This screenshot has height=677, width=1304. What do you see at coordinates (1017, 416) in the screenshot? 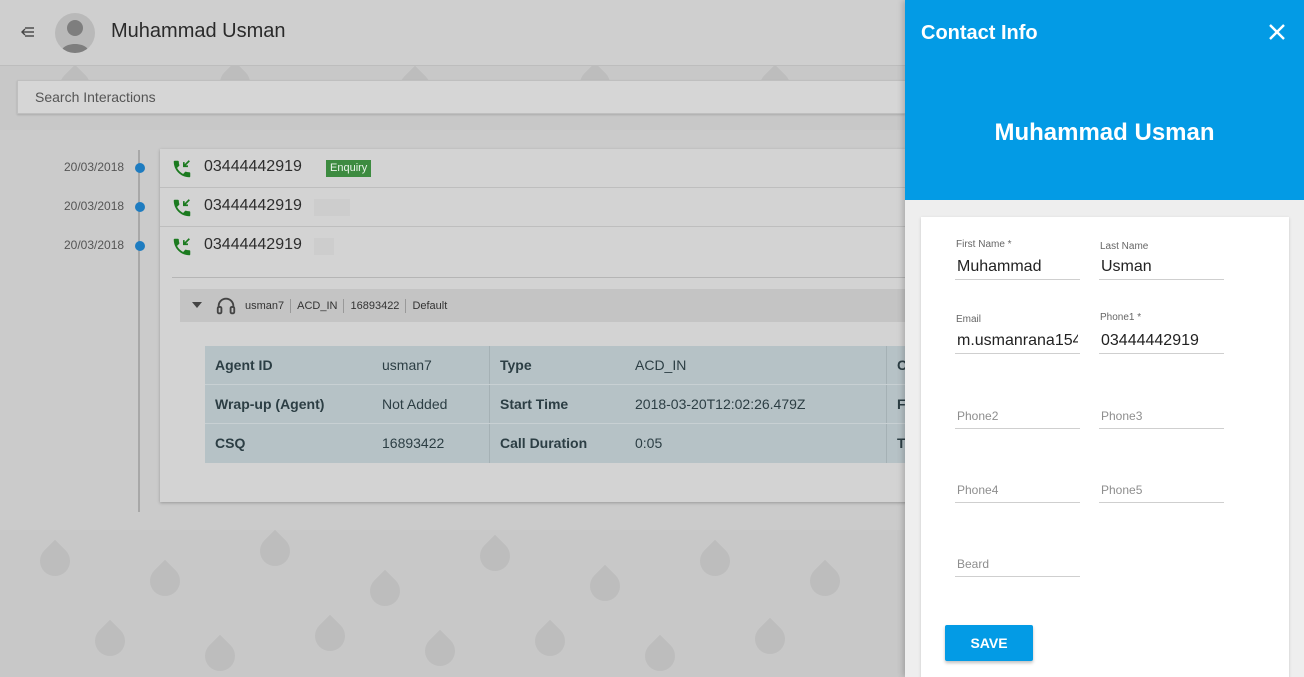
I see `phone2-input` at bounding box center [1017, 416].